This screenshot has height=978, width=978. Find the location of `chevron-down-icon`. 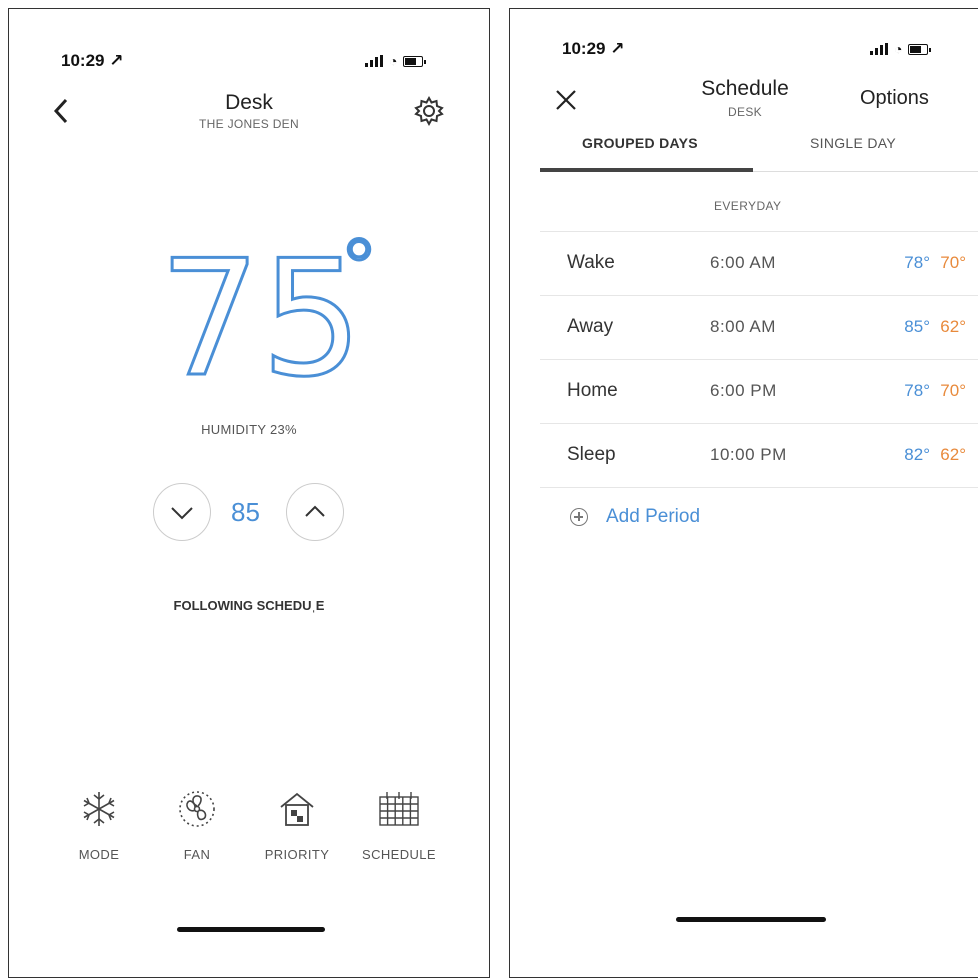

chevron-down-icon is located at coordinates (182, 513).